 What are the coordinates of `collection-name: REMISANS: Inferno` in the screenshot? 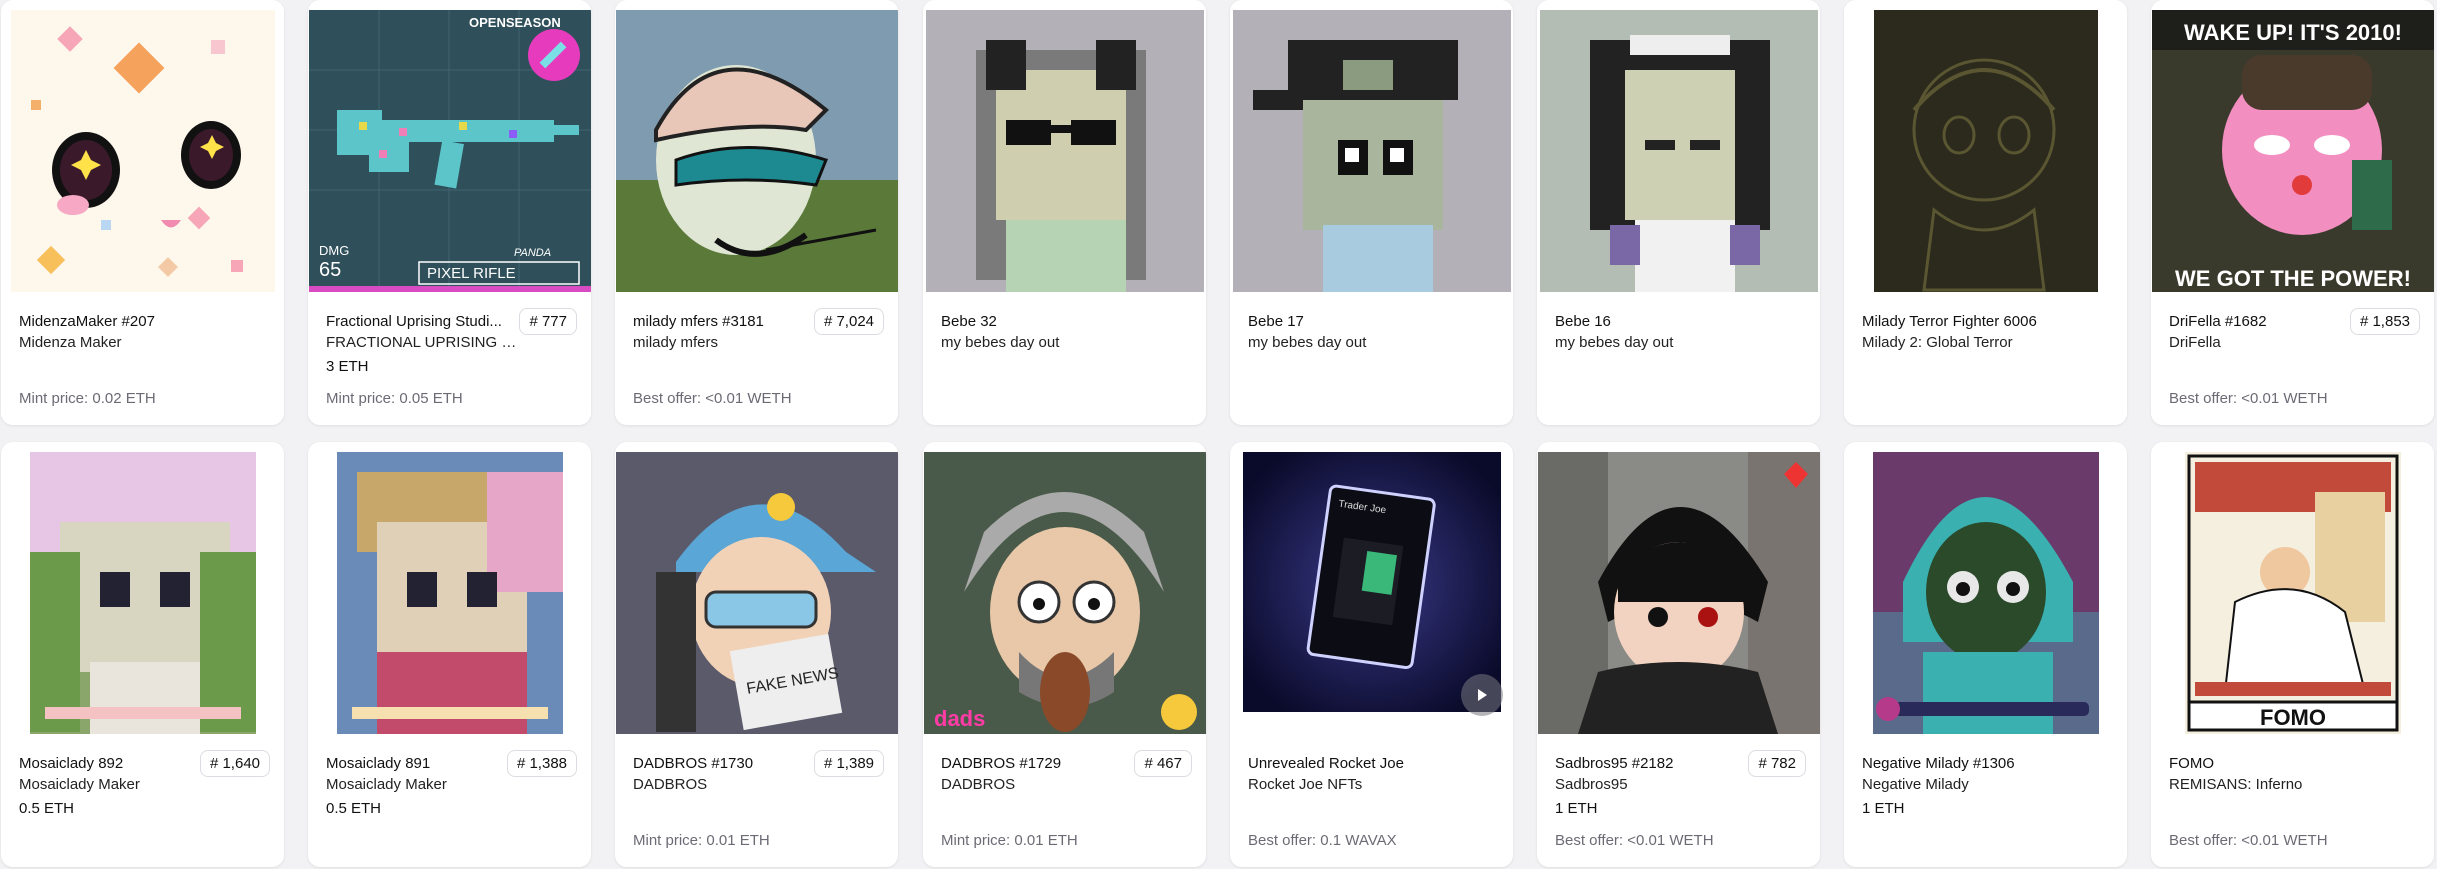 It's located at (2236, 784).